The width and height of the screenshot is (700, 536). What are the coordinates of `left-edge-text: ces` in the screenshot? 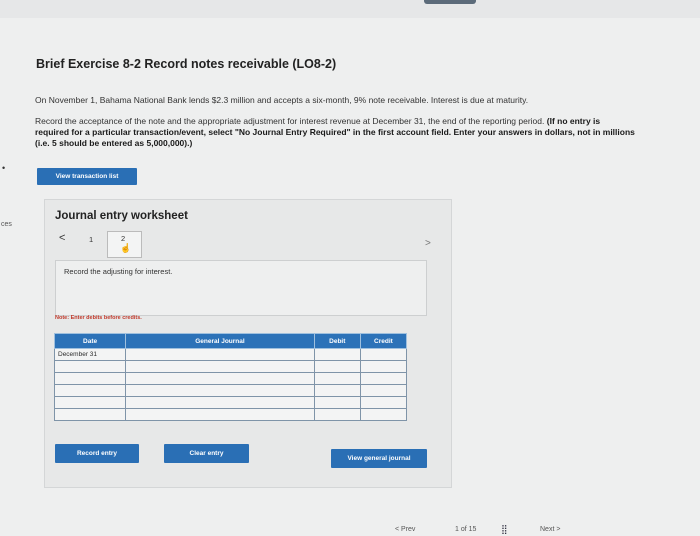 It's located at (6, 224).